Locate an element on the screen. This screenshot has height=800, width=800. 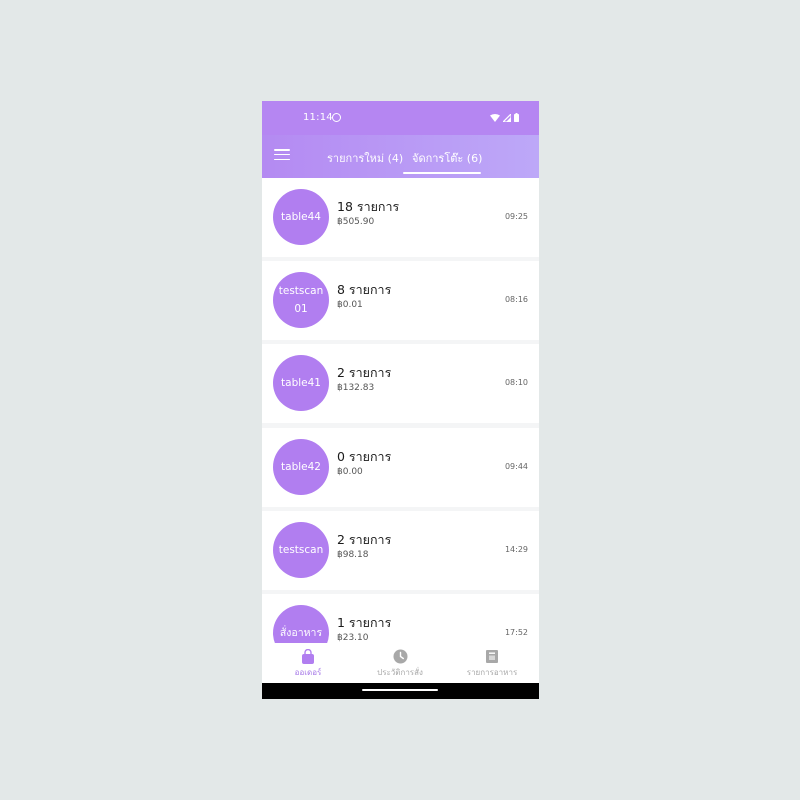
hamburger-menu-icon is located at coordinates (282, 156).